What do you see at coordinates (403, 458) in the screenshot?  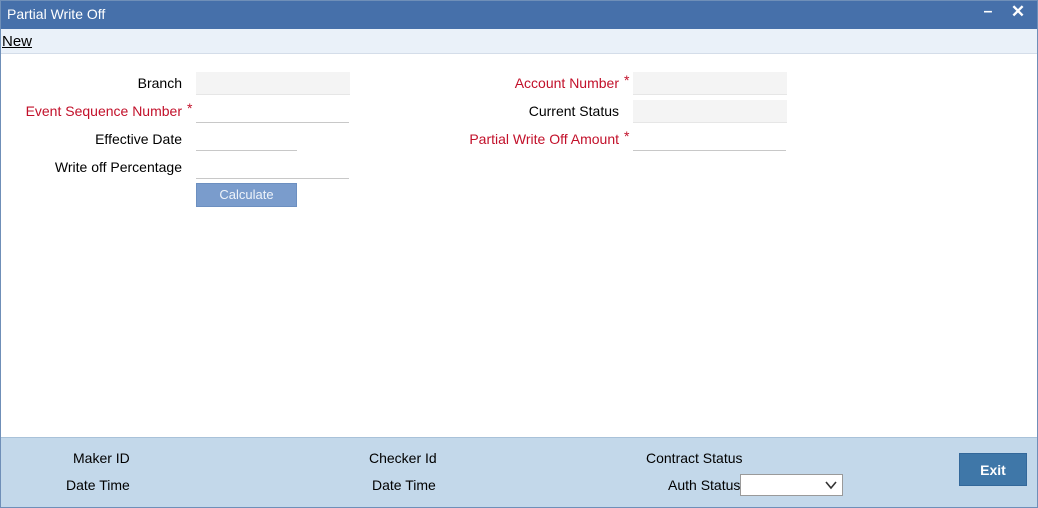 I see `checker-id-label: Checker Id` at bounding box center [403, 458].